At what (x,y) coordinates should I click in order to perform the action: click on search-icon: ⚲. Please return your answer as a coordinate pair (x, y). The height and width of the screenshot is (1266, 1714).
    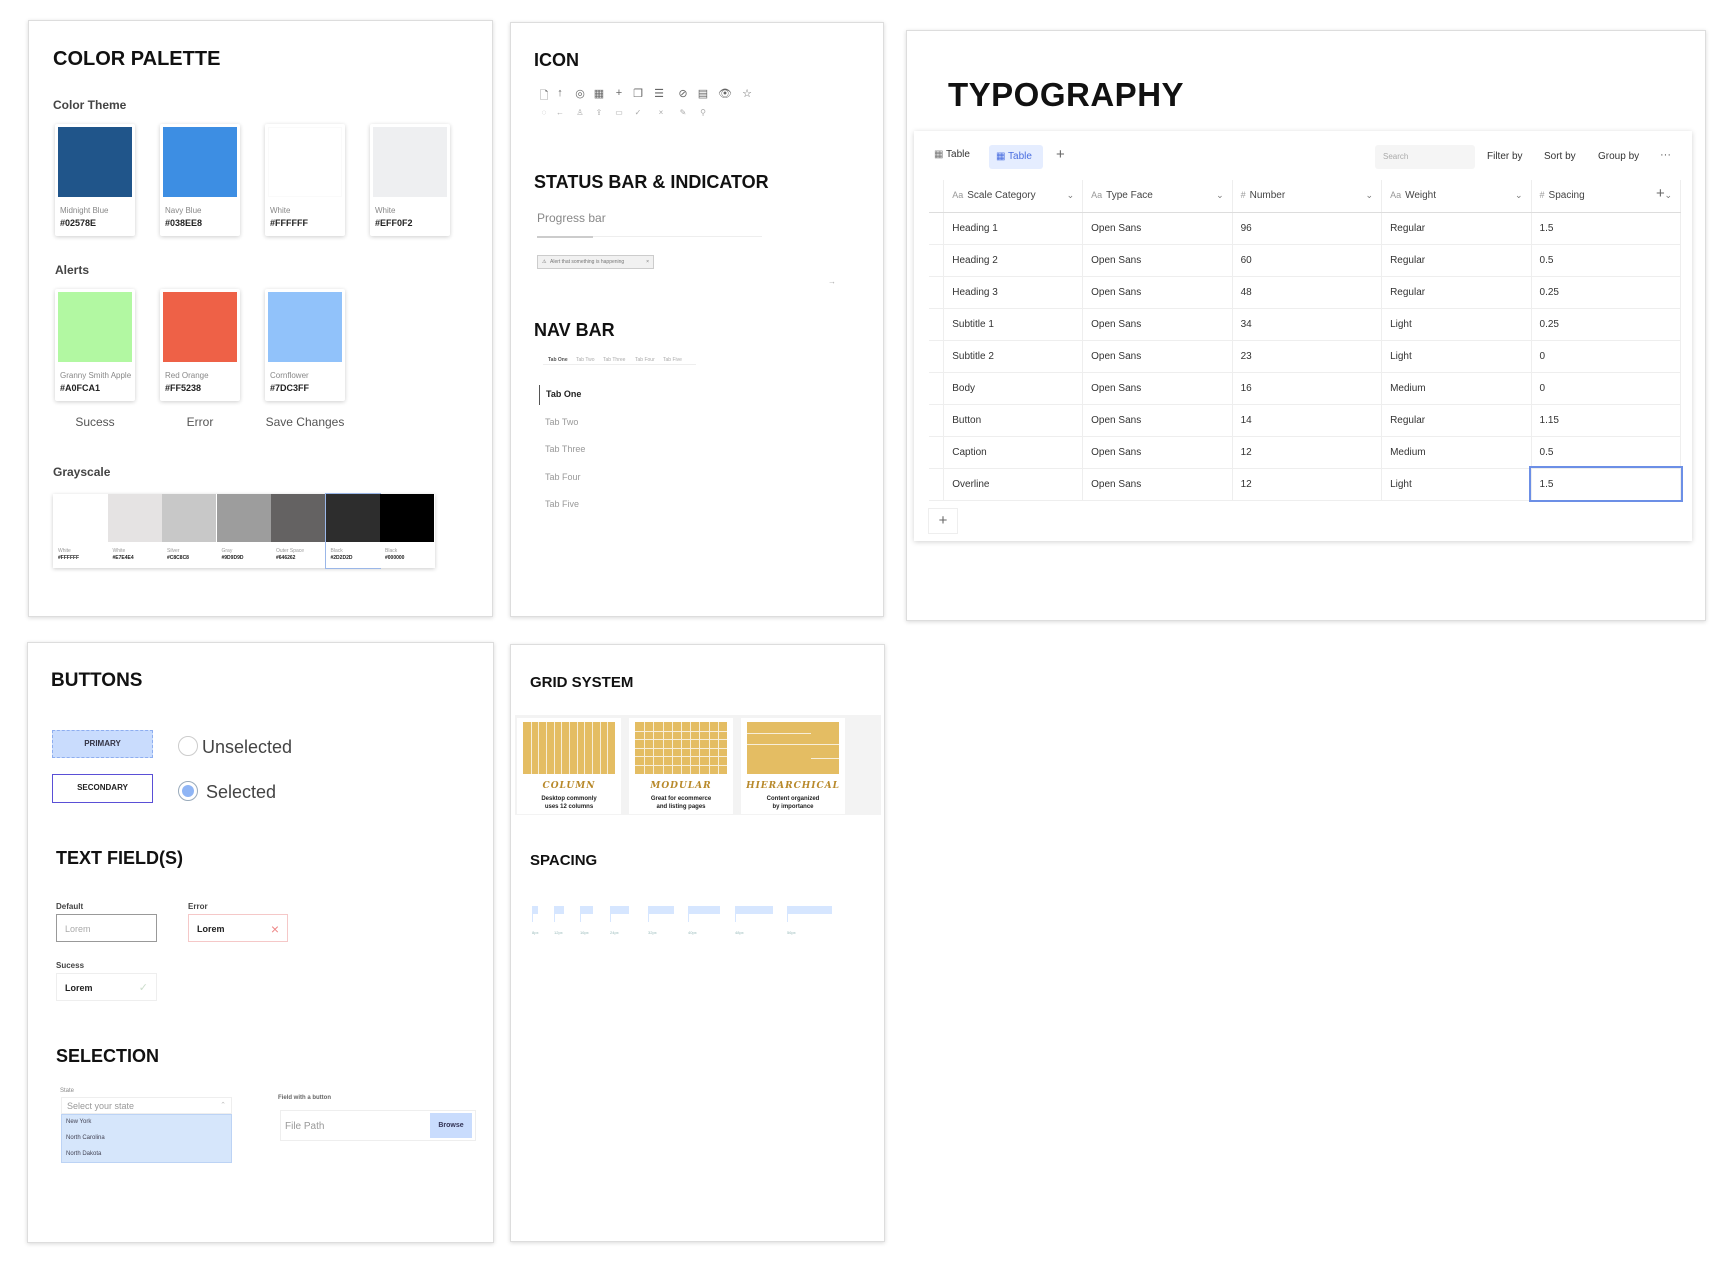
    Looking at the image, I should click on (703, 112).